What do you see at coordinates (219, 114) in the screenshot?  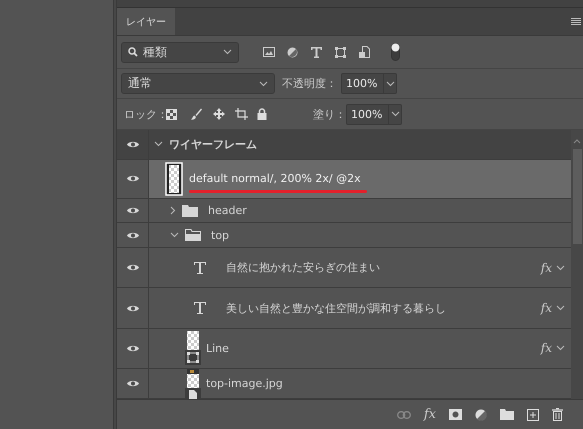 I see `move-icon` at bounding box center [219, 114].